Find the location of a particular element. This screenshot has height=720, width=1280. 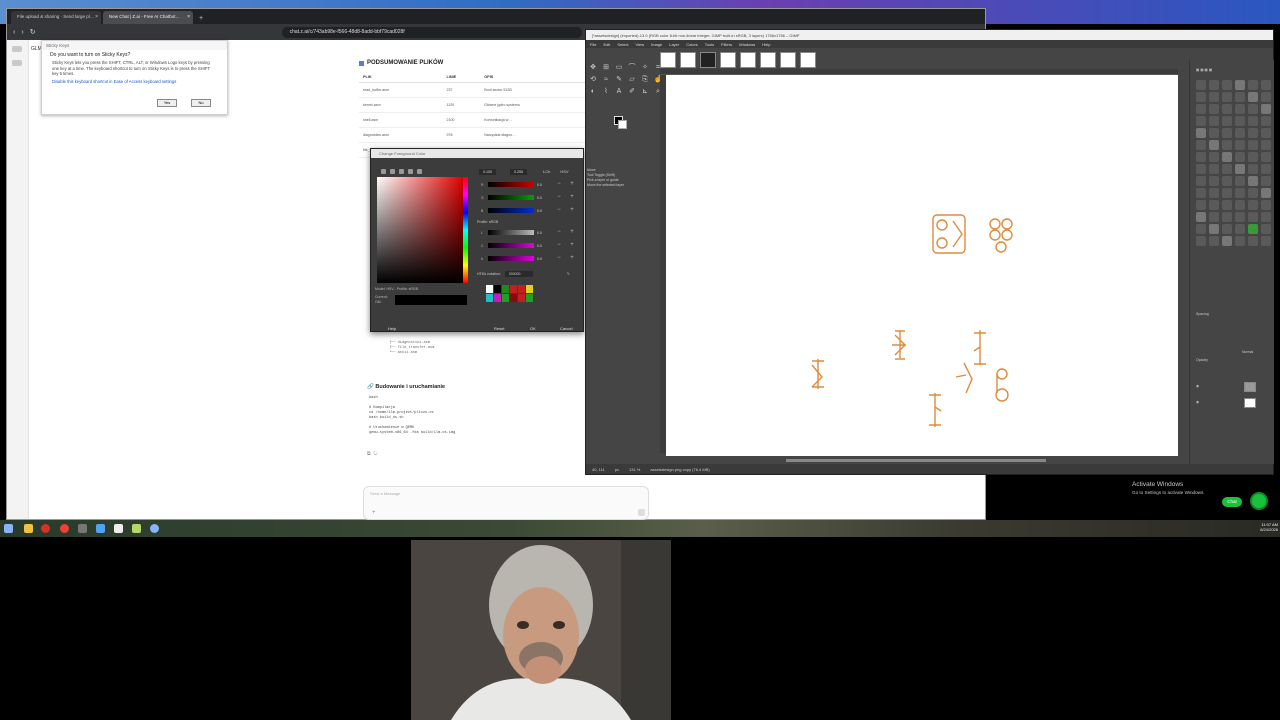

color-square is located at coordinates (420, 230).